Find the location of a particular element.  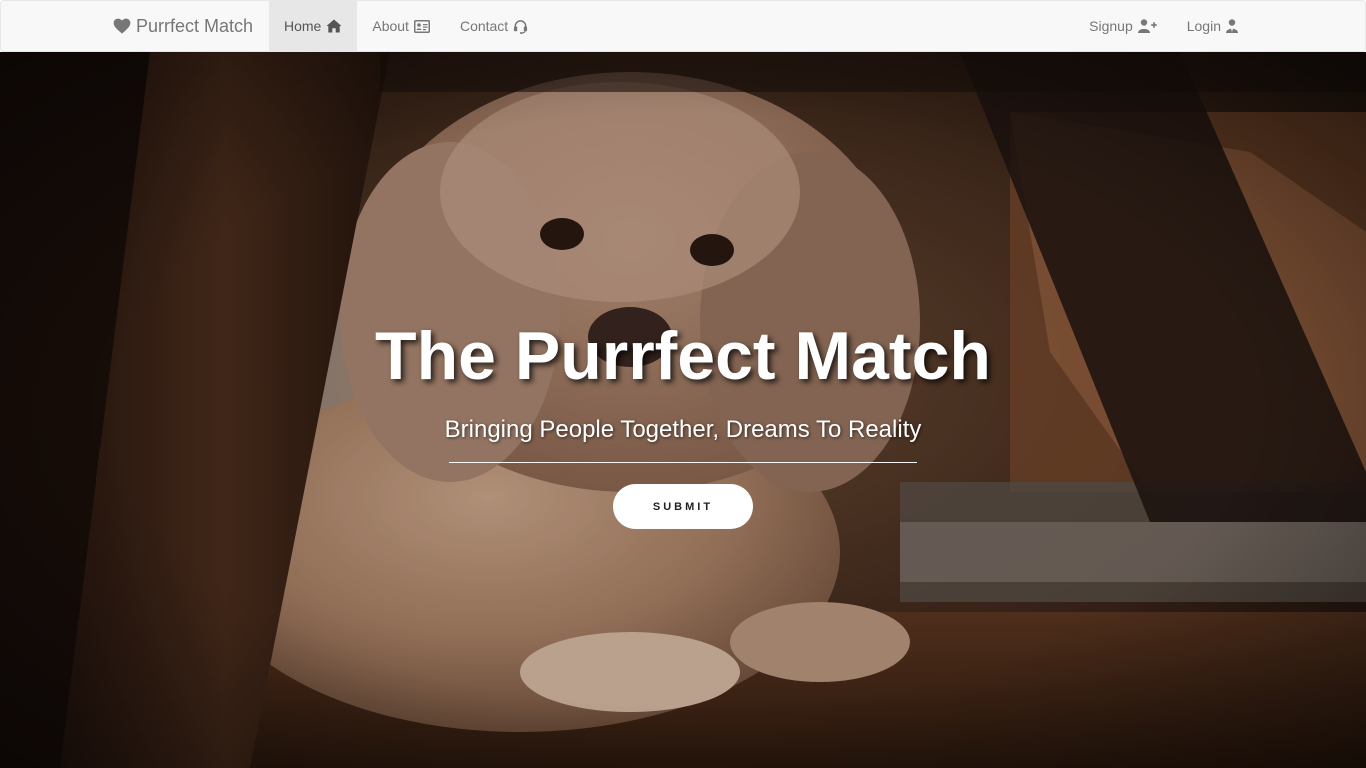

nav-about-label: About is located at coordinates (390, 26).